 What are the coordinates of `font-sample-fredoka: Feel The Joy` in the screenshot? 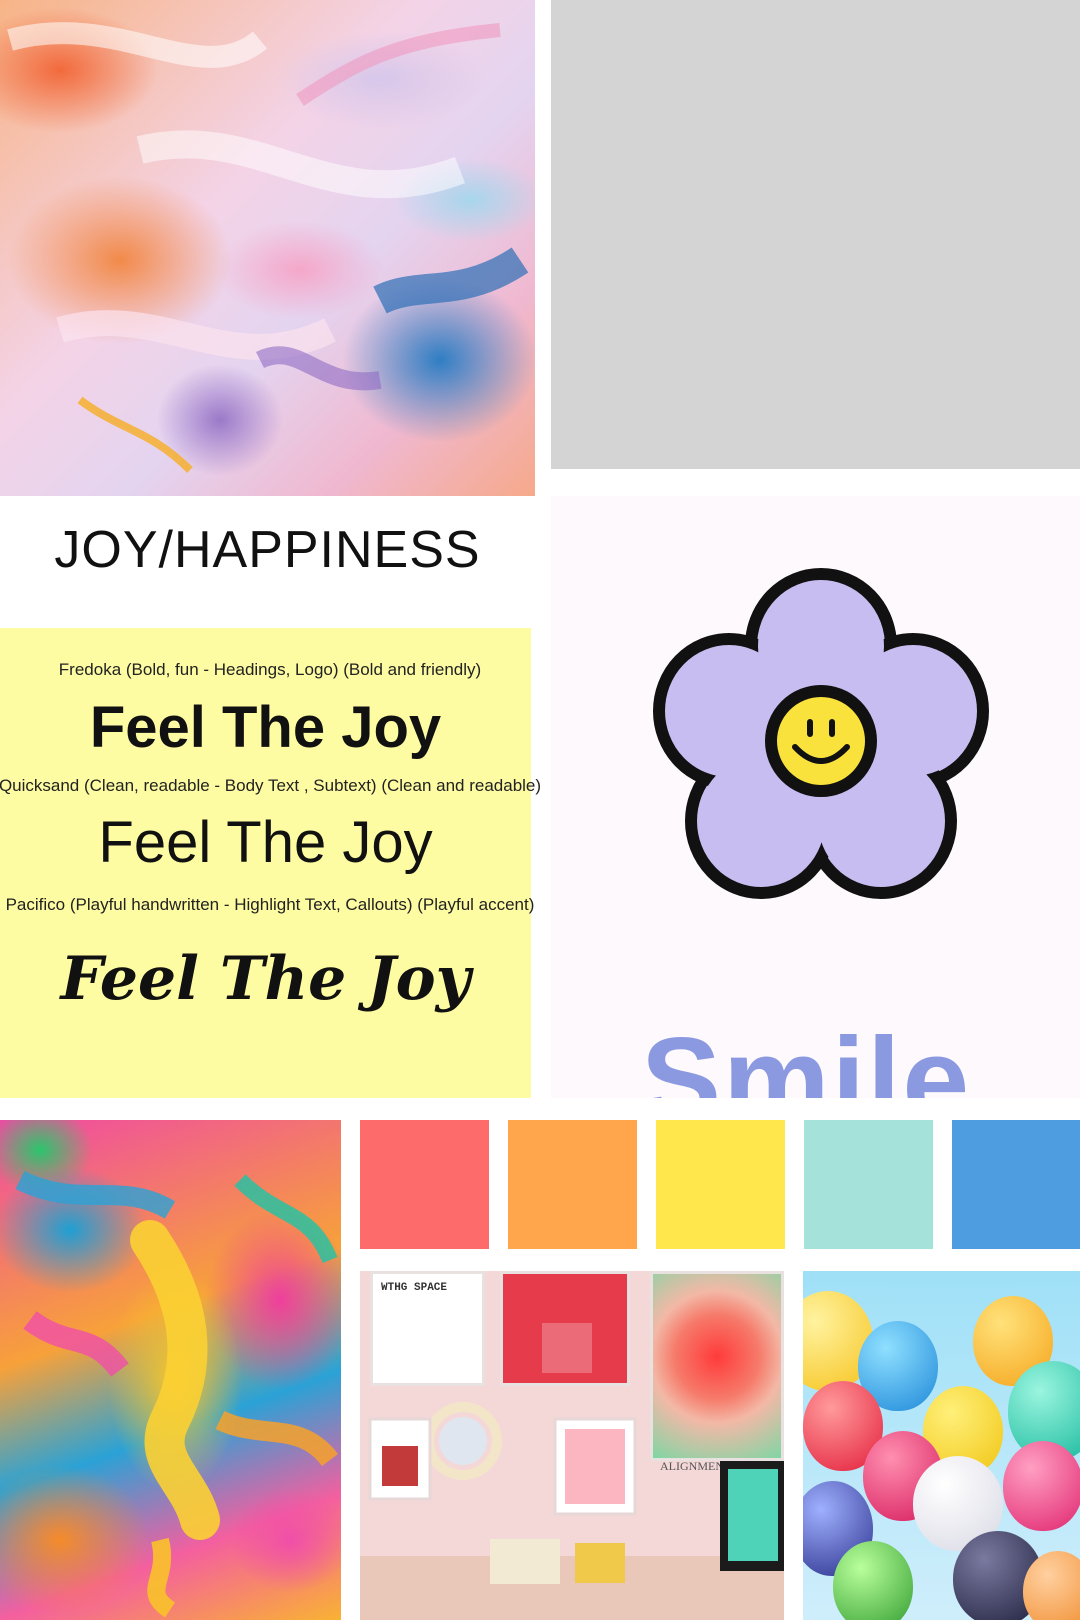 It's located at (265, 727).